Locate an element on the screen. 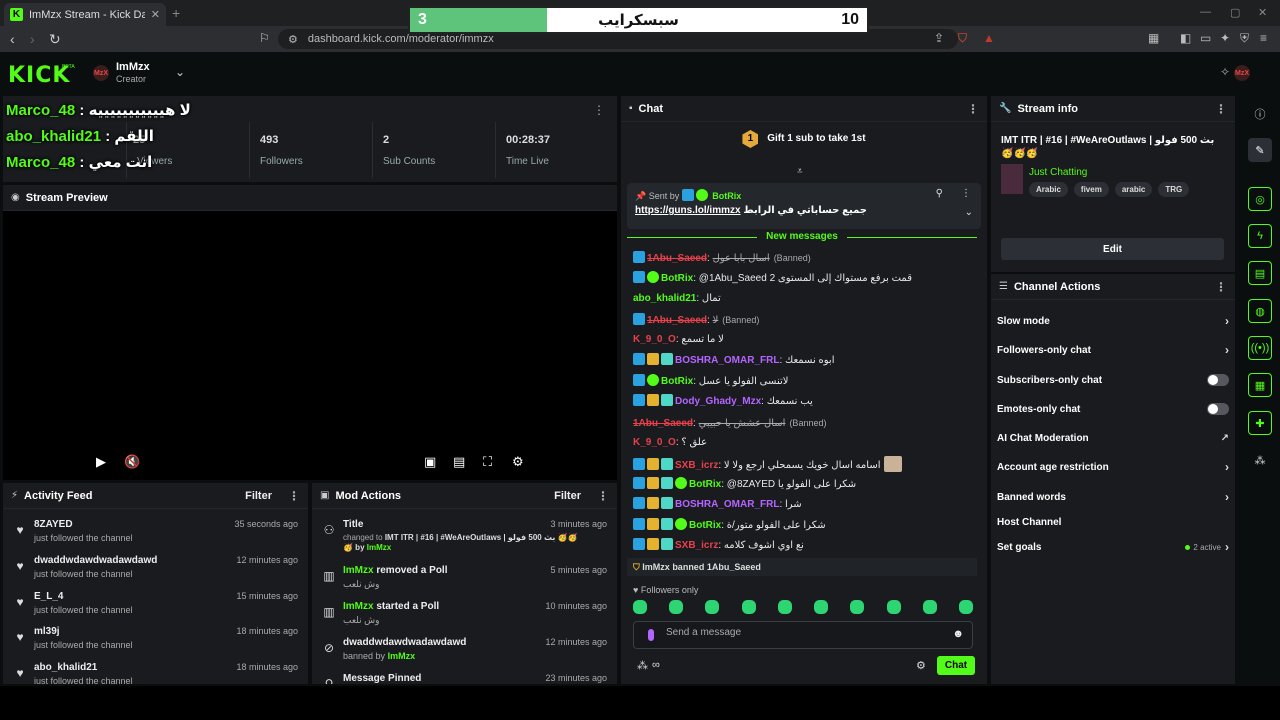 The image size is (1280, 720). chat-username: Dody_Ghady_Mzx is located at coordinates (718, 401).